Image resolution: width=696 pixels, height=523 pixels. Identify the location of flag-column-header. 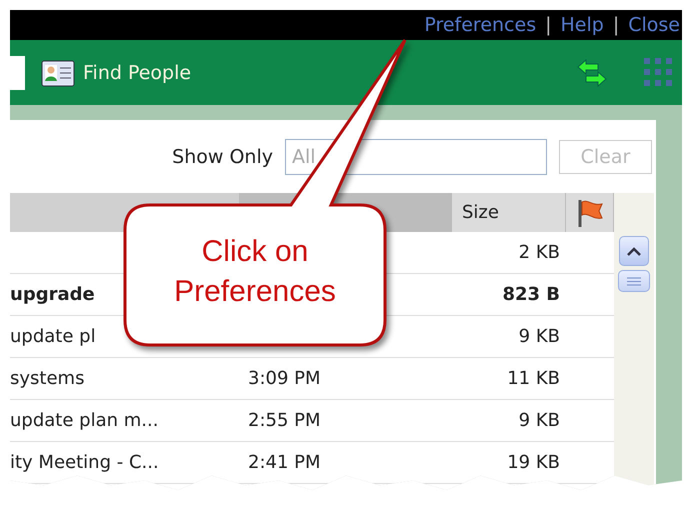
(590, 212).